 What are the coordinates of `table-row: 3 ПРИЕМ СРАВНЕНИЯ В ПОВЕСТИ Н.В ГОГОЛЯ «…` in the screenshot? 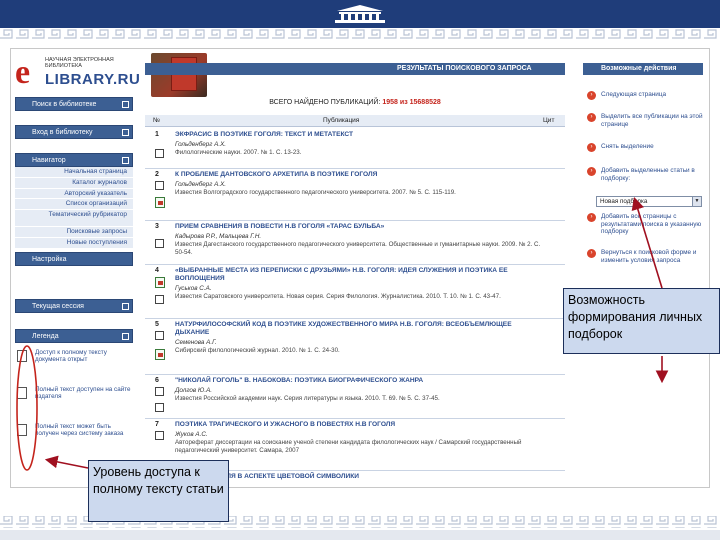 It's located at (355, 243).